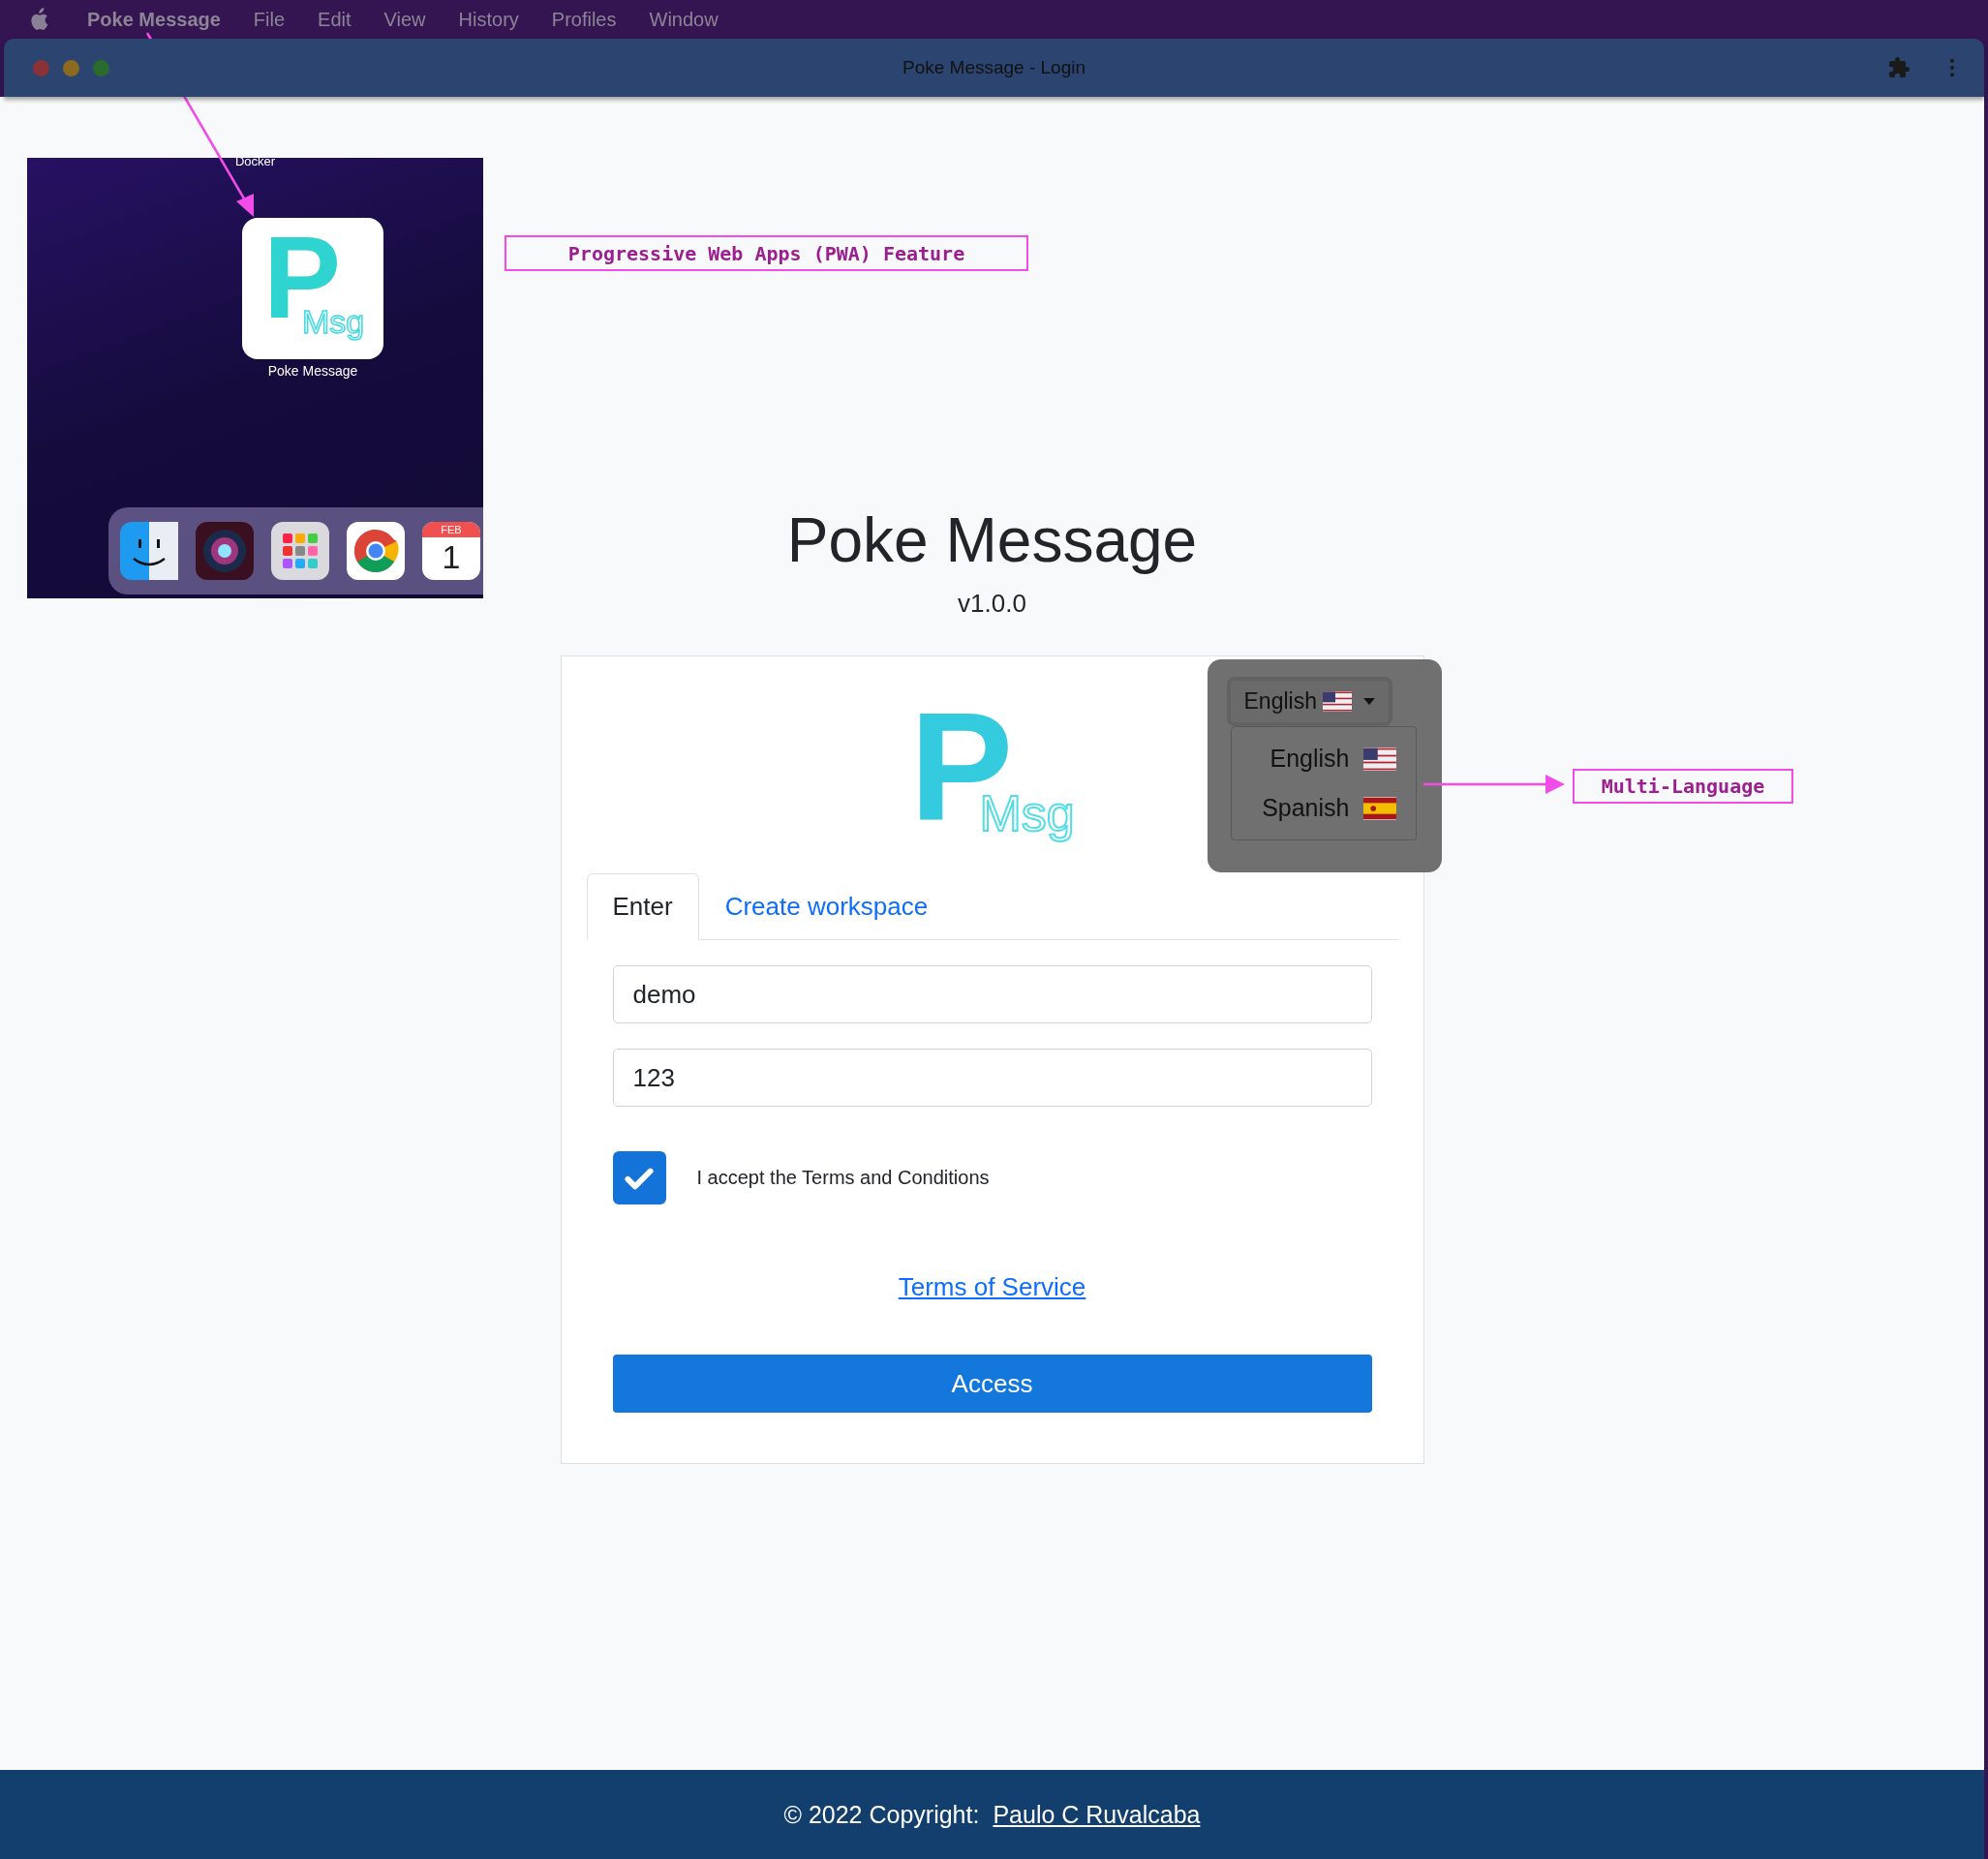 The image size is (1988, 1859). I want to click on smiling-face-icon, so click(149, 551).